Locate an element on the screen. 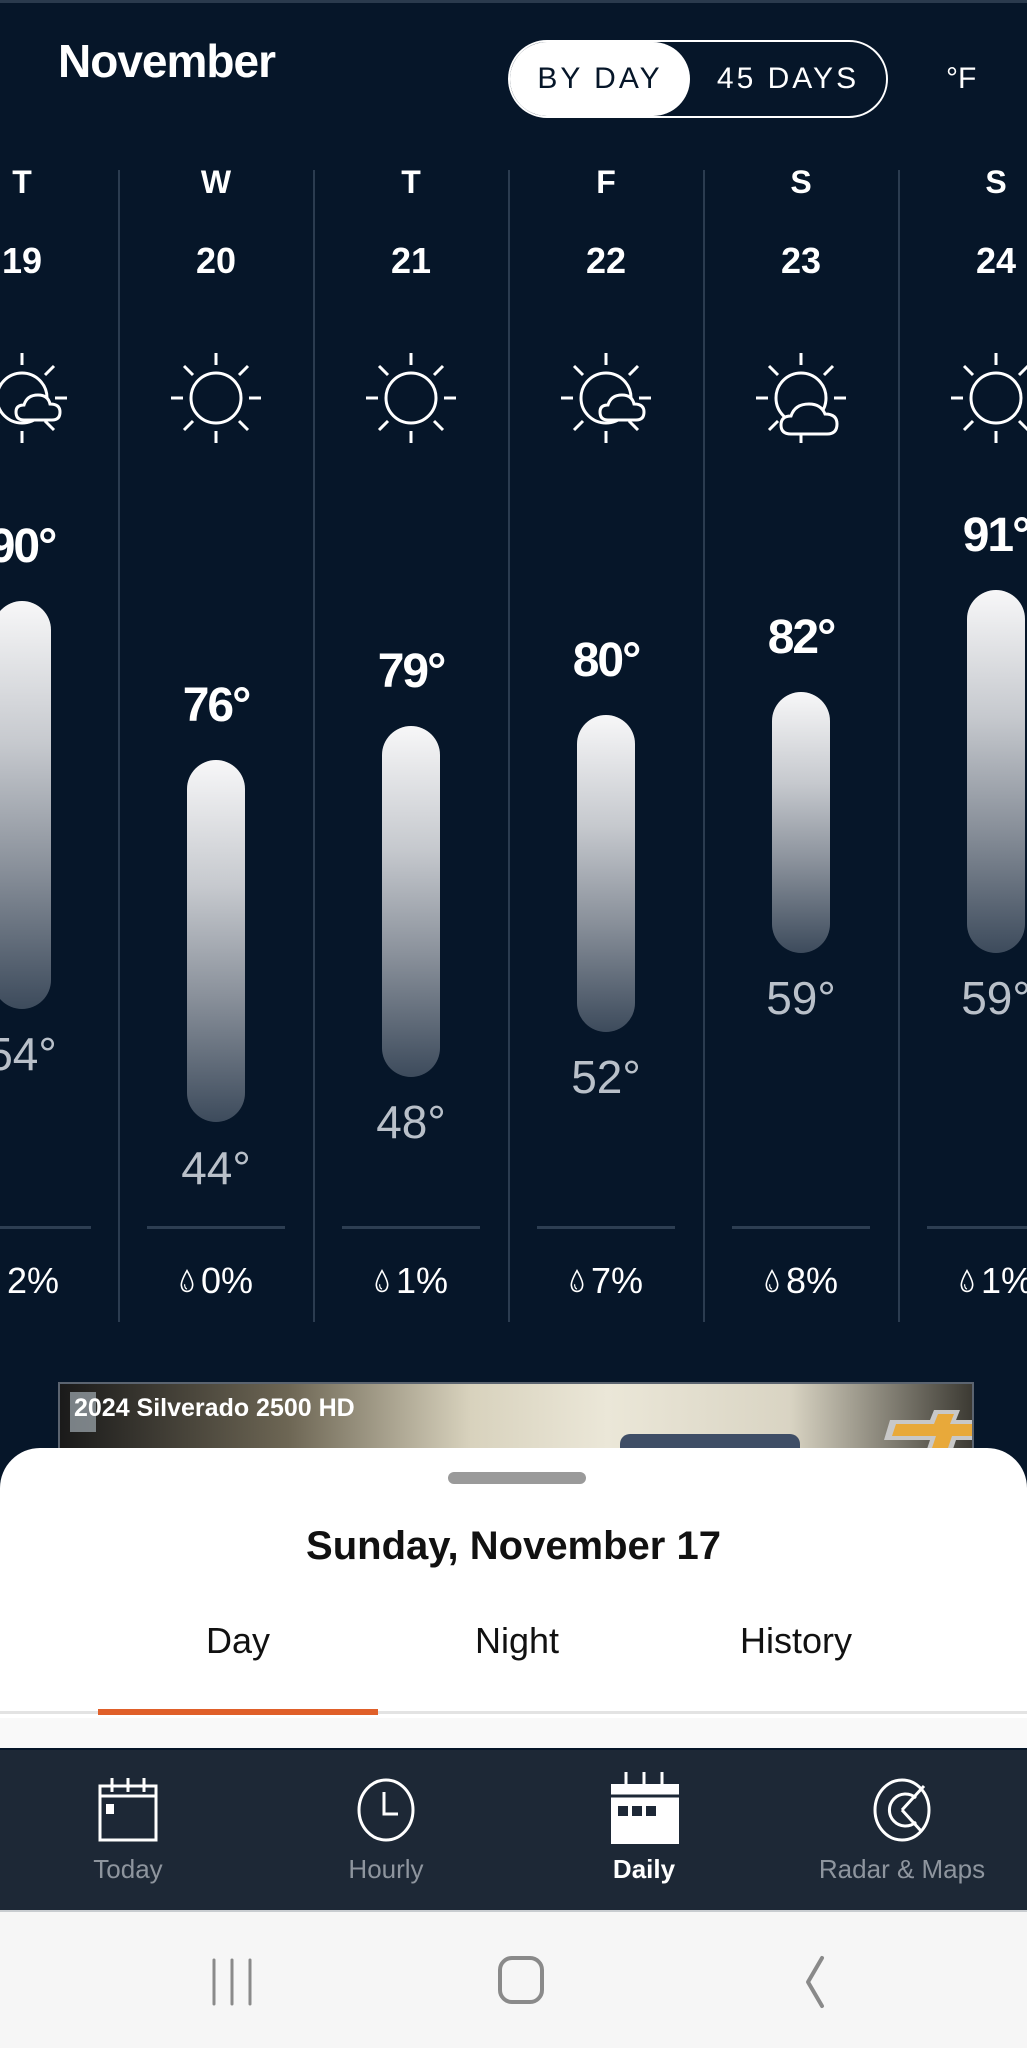 The image size is (1027, 2048). sheet-content-edge is located at coordinates (513, 1733).